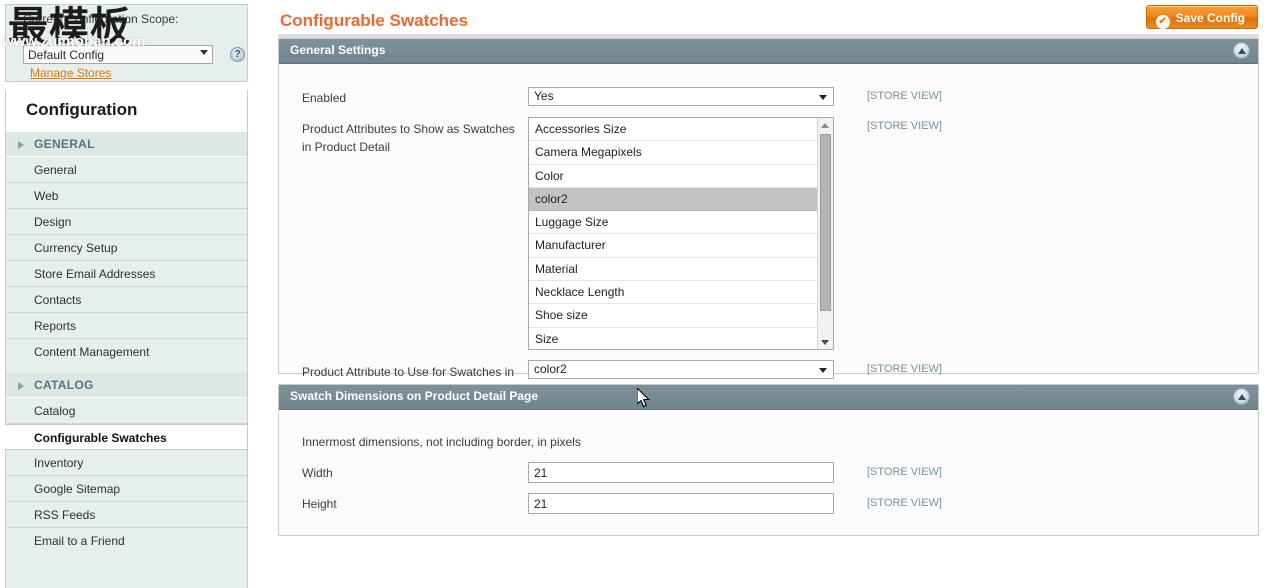 The height and width of the screenshot is (588, 1267). What do you see at coordinates (673, 316) in the screenshot?
I see `multiselect-option: Shoe size` at bounding box center [673, 316].